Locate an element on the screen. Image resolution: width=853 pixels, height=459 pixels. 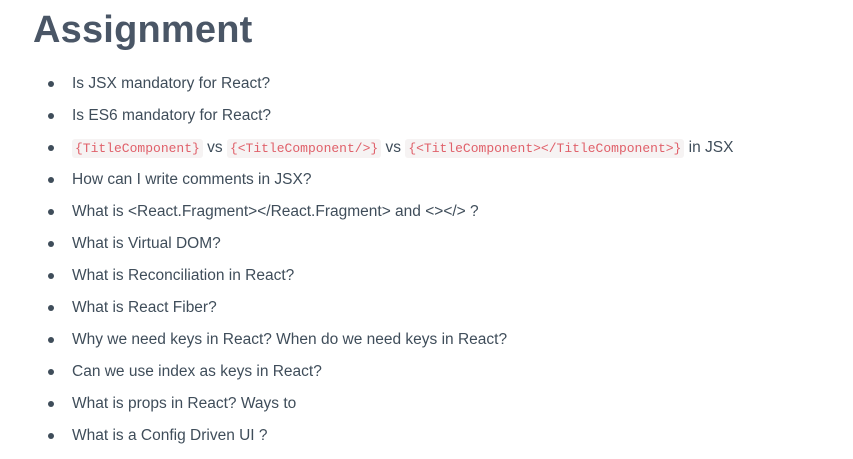
list-item-text: What is a Config Driven UI ? is located at coordinates (170, 435).